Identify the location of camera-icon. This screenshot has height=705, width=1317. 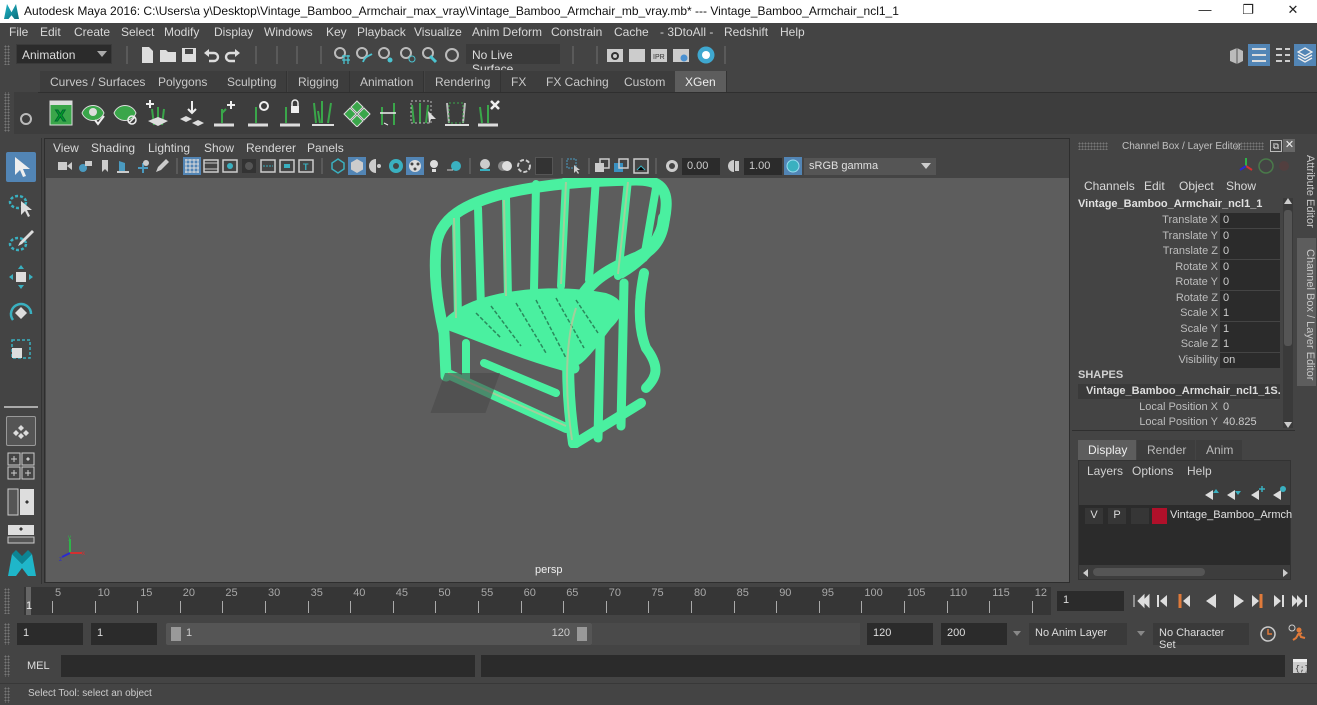
(65, 166).